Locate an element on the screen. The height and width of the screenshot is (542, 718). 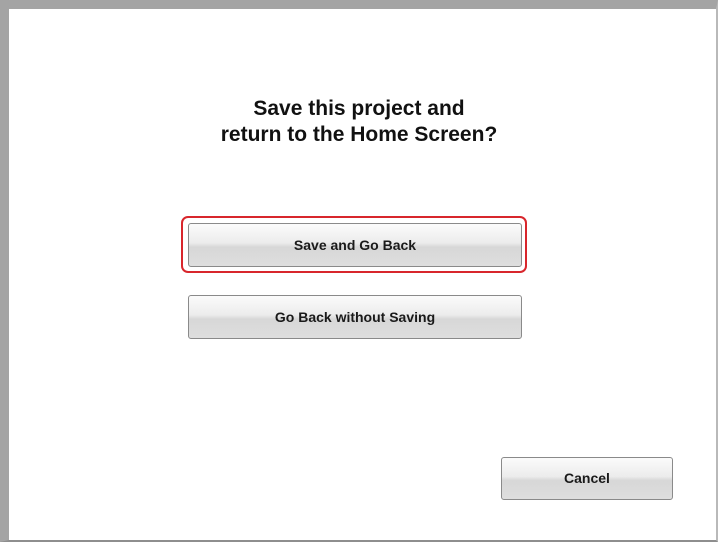
save-and-go-back-button: Save and Go Back is located at coordinates (355, 245).